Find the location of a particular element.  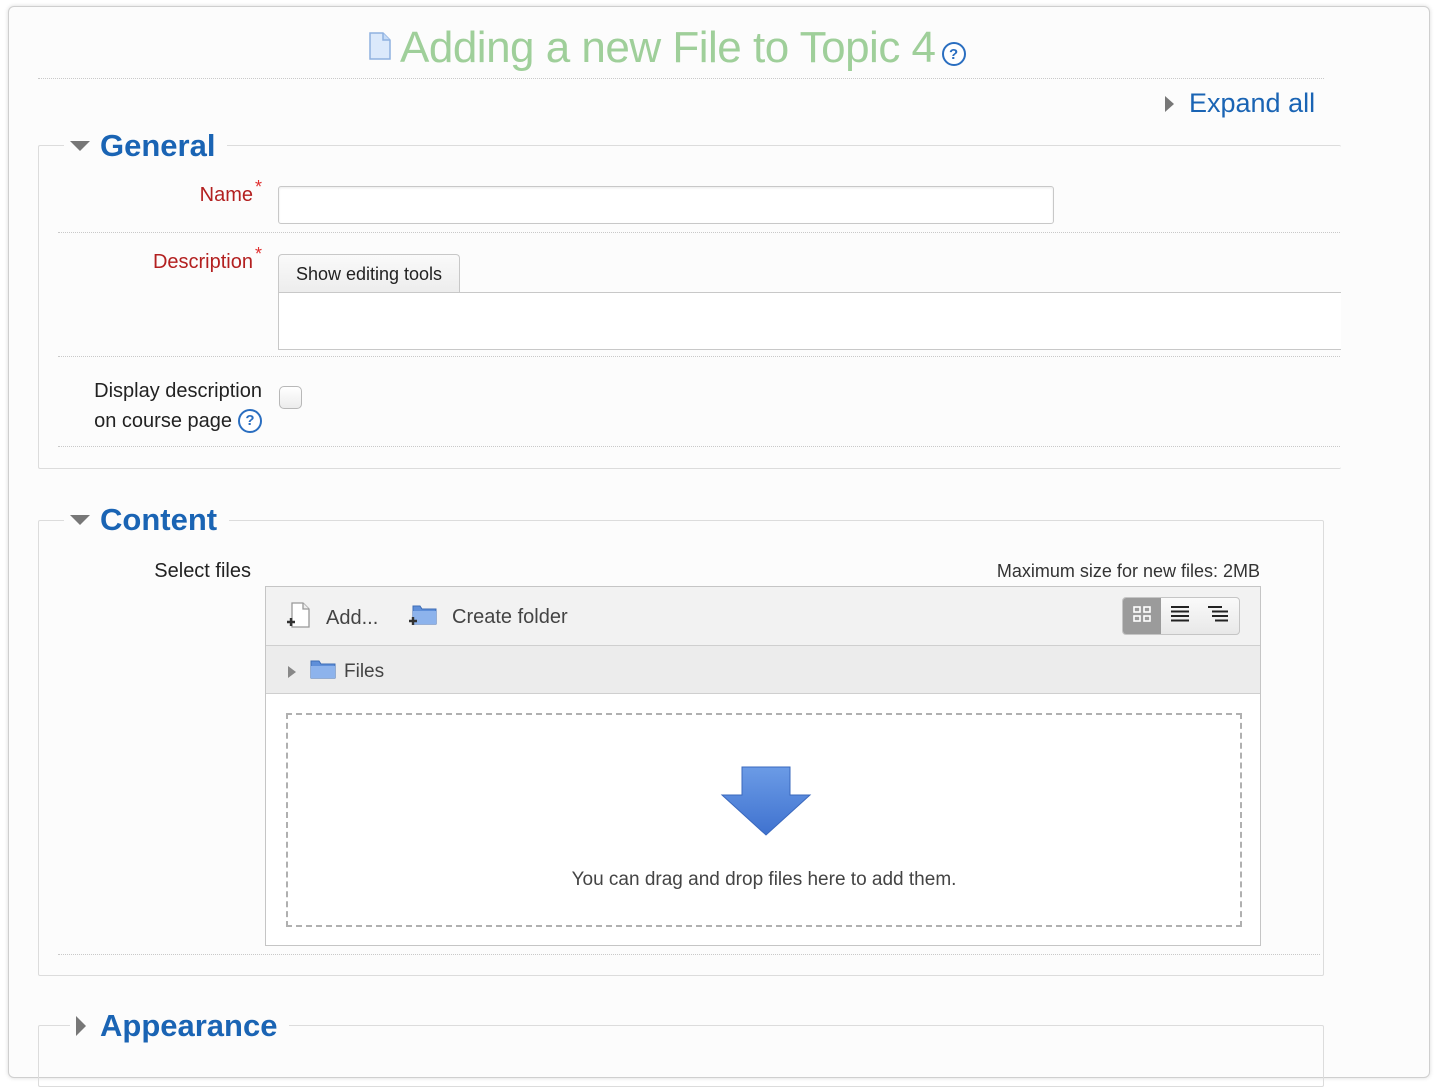

folder-icon is located at coordinates (323, 672).